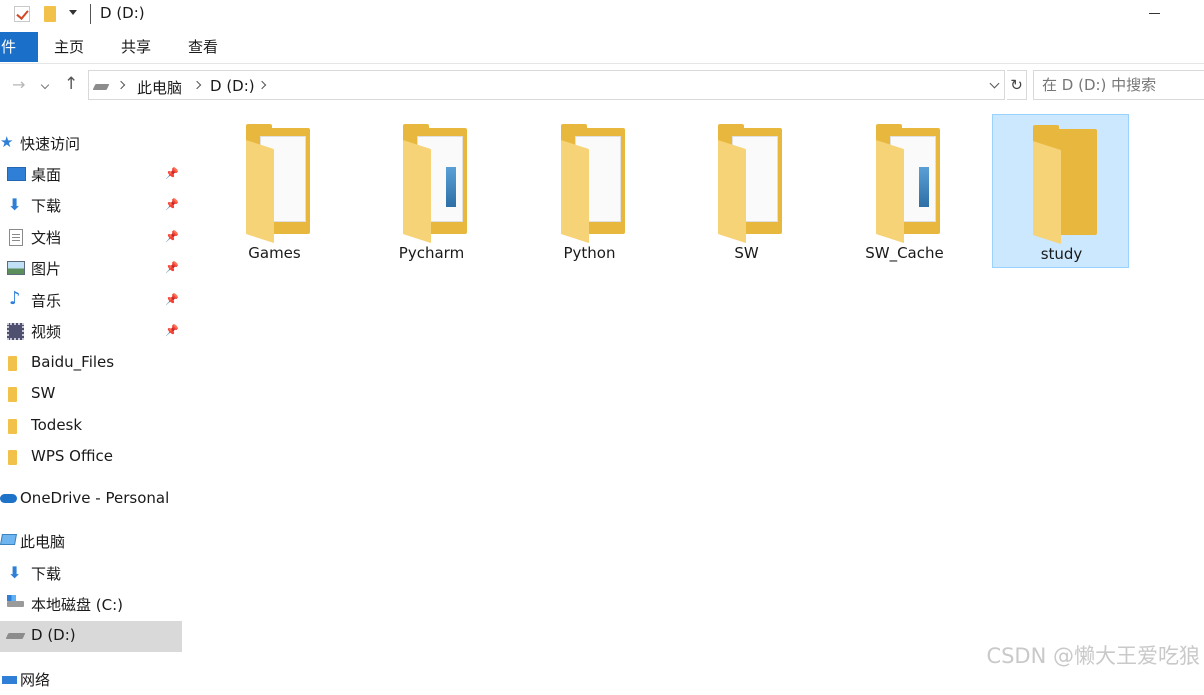 This screenshot has height=695, width=1204. What do you see at coordinates (91, 143) in the screenshot?
I see `nav-quick-access: ★ 快速访问` at bounding box center [91, 143].